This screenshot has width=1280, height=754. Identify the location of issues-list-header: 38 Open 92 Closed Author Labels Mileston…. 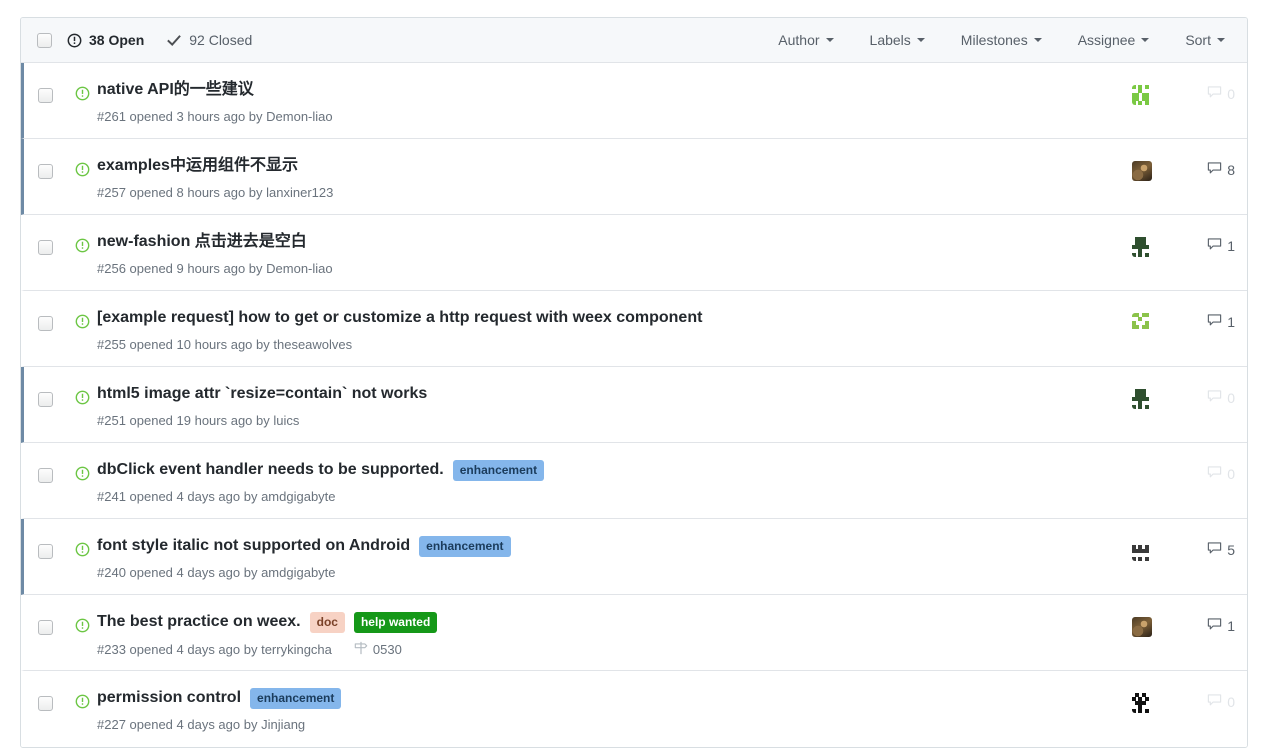
(634, 40).